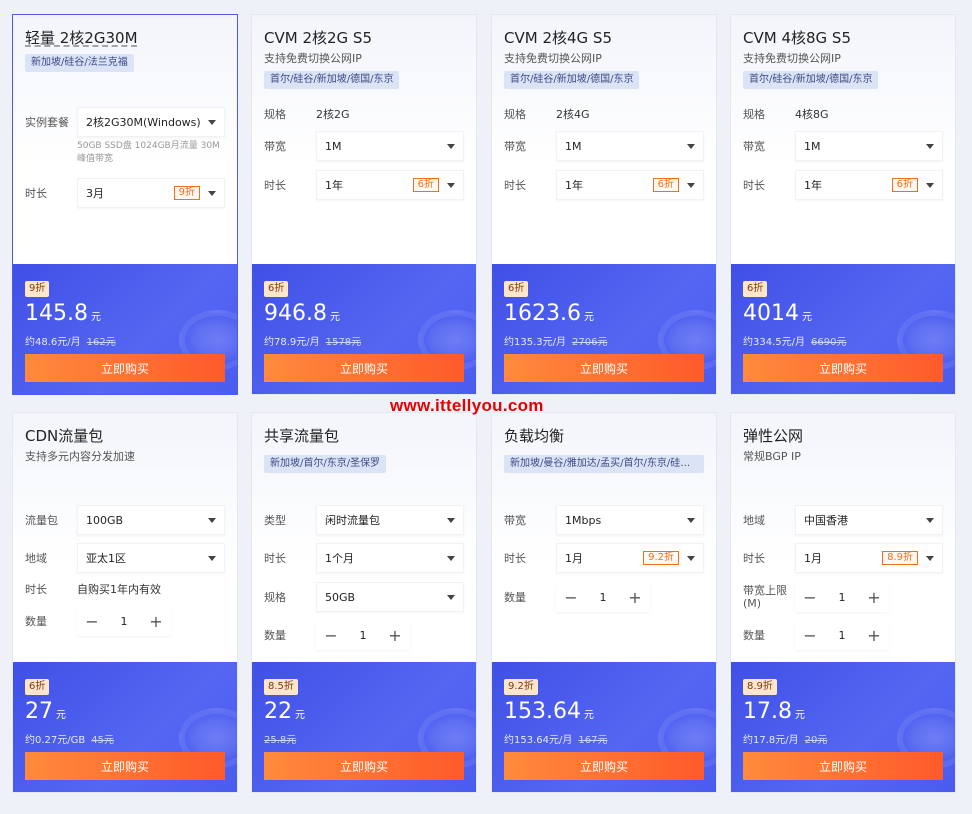  Describe the element at coordinates (325, 464) in the screenshot. I see `region-tag: 新加坡/首尔/东京/圣保罗` at that location.